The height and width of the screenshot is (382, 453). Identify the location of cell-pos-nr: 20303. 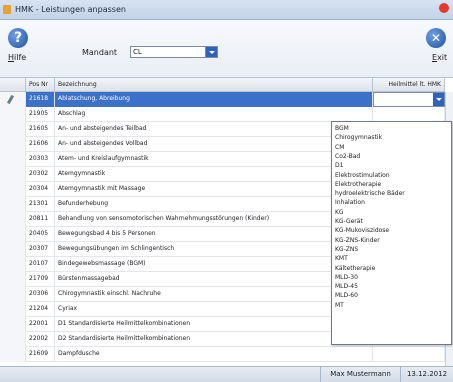
(40, 159).